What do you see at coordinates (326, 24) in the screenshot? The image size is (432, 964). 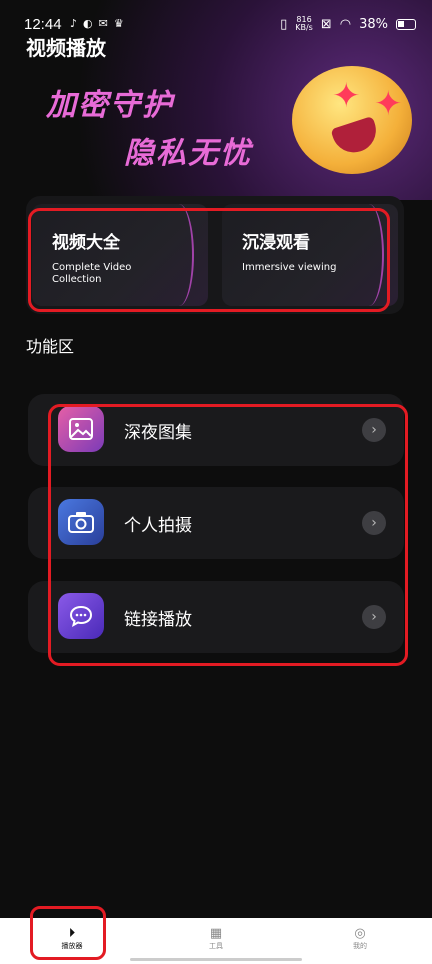 I see `sim-icon: ⊠` at bounding box center [326, 24].